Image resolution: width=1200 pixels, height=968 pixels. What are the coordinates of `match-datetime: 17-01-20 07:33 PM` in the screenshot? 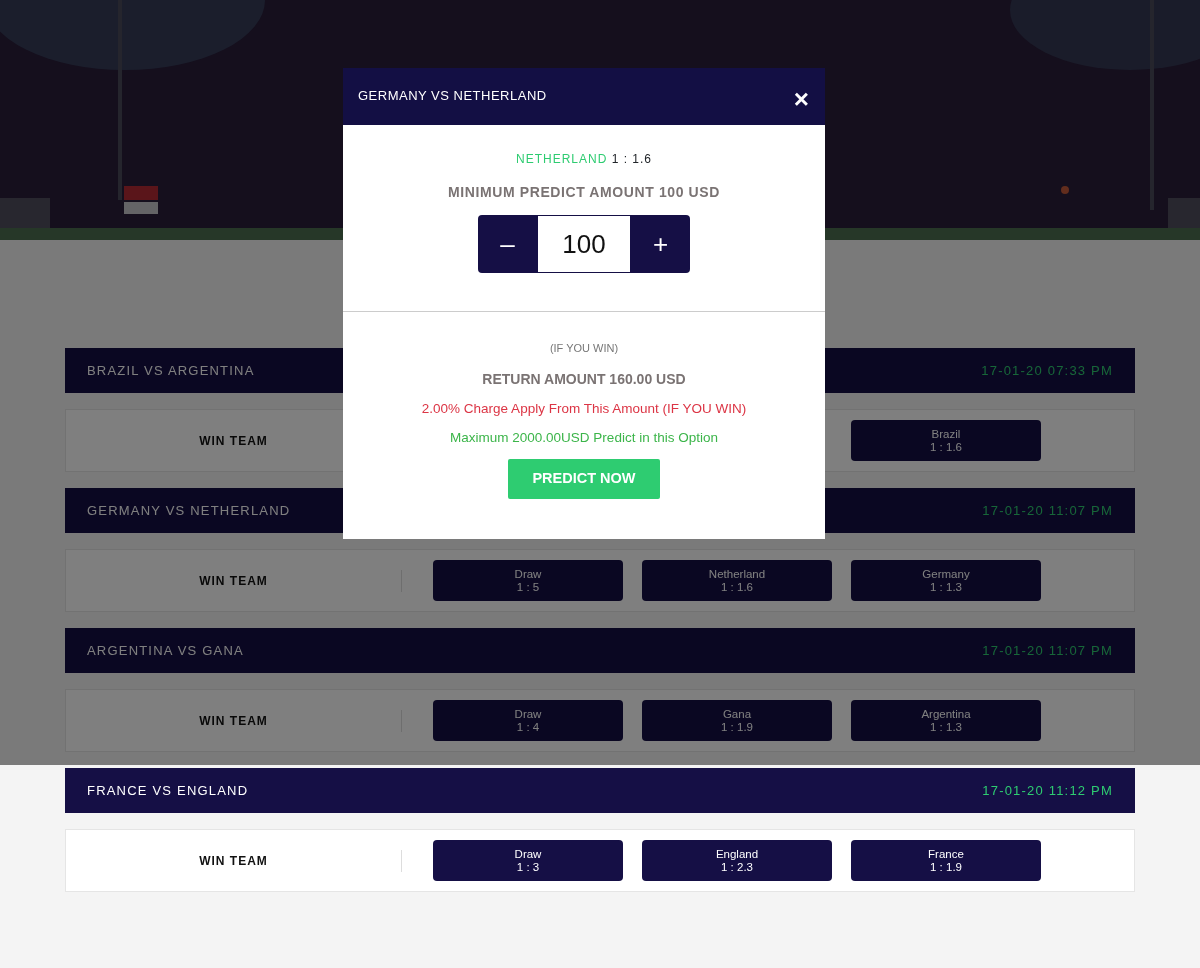 It's located at (1047, 370).